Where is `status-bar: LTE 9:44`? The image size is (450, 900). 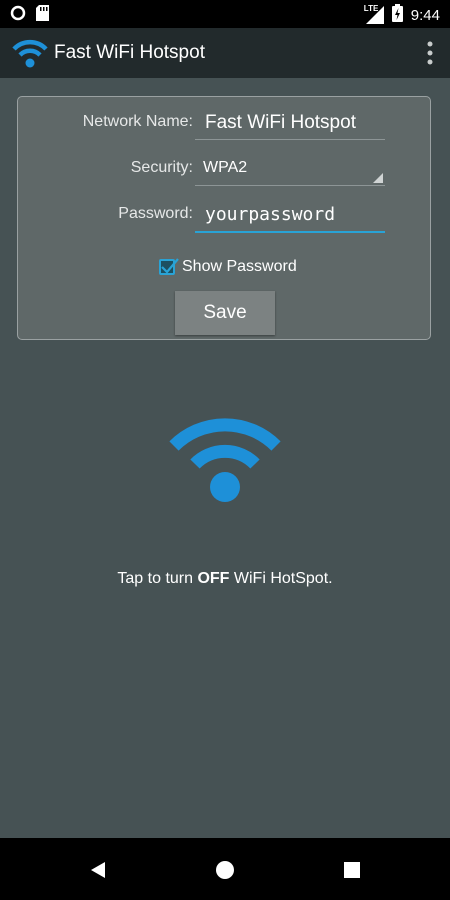
status-bar: LTE 9:44 is located at coordinates (225, 14).